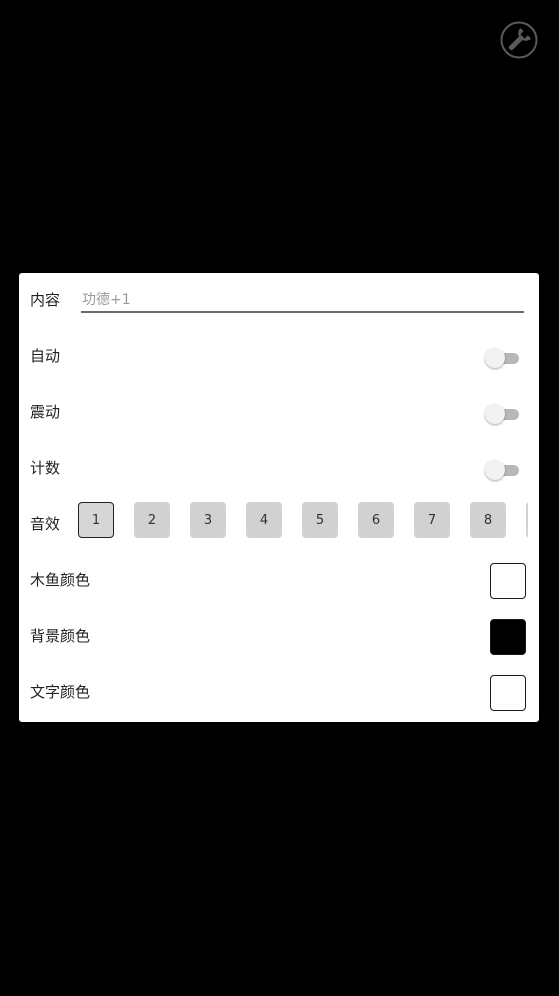  I want to click on sound-option-6: 6, so click(376, 520).